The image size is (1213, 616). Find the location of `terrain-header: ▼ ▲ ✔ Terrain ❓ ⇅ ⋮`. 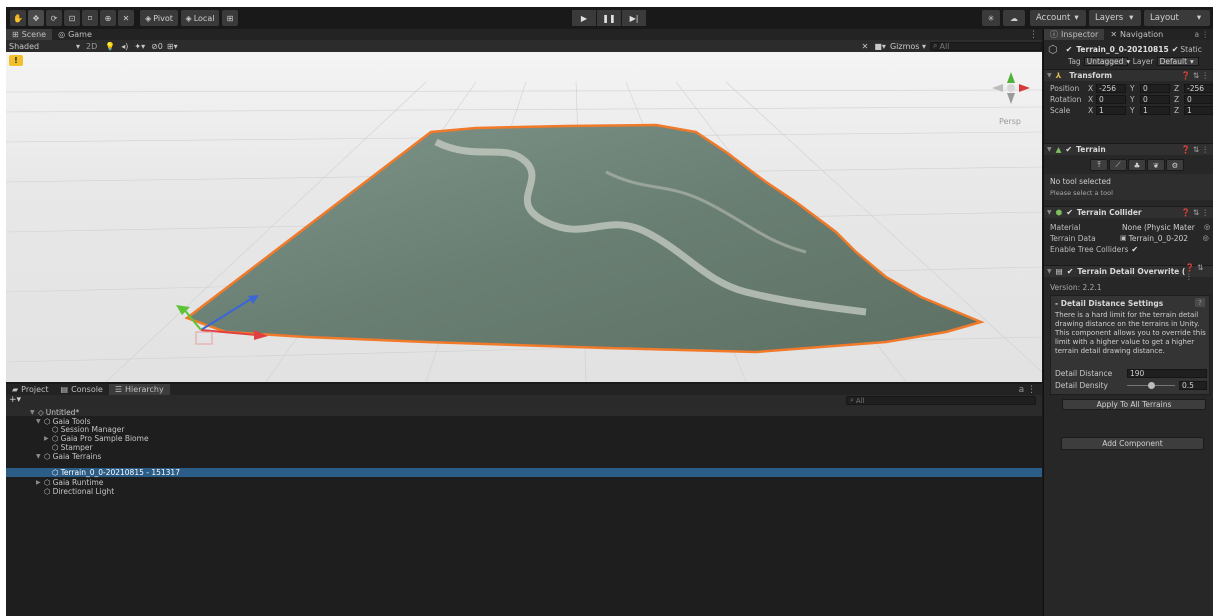

terrain-header: ▼ ▲ ✔ Terrain ❓ ⇅ ⋮ is located at coordinates (1128, 149).